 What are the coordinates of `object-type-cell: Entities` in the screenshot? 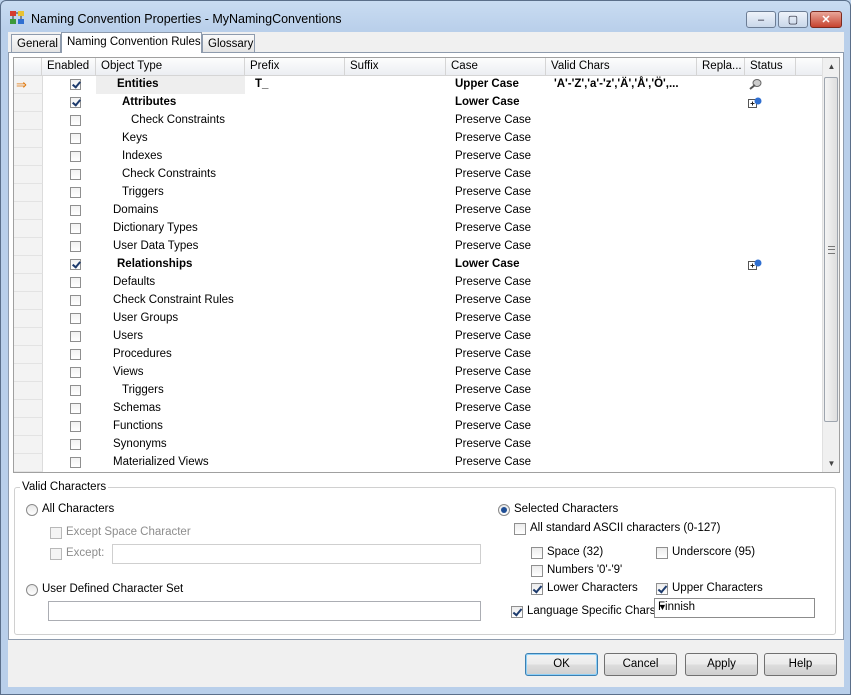 It's located at (138, 84).